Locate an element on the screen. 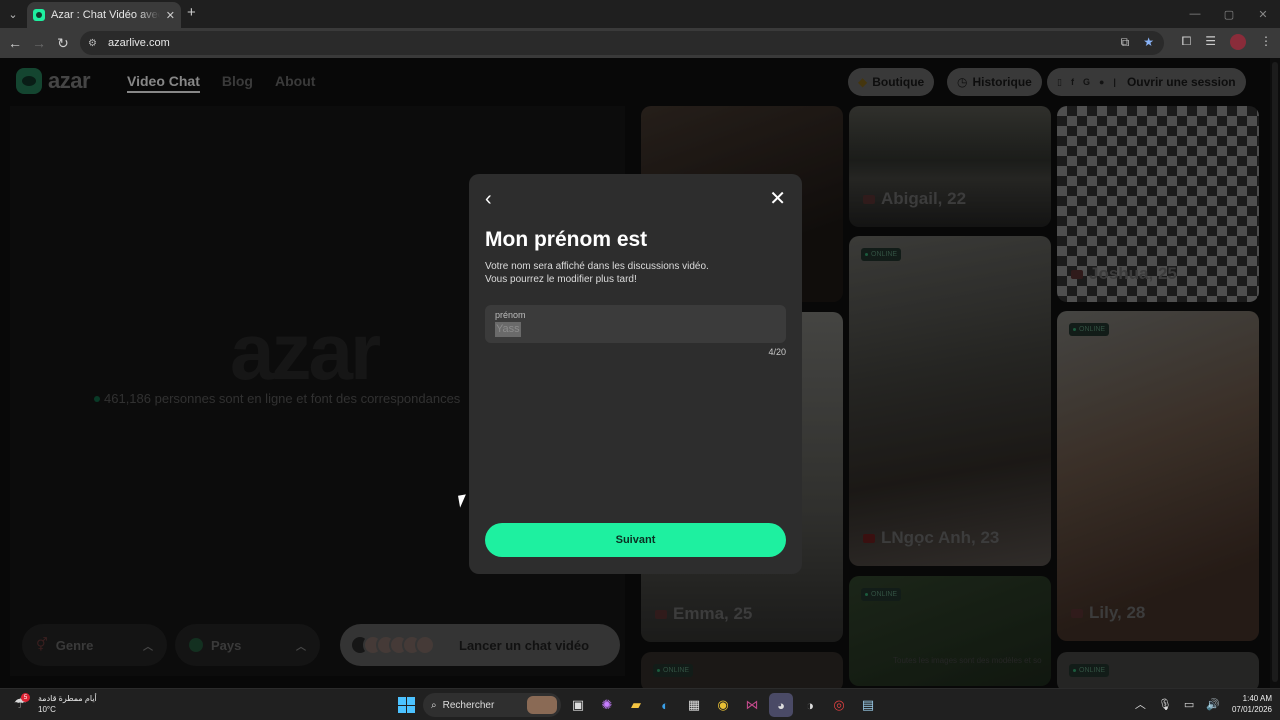 Image resolution: width=1280 pixels, height=720 pixels. edge-icon: ◐ is located at coordinates (665, 705).